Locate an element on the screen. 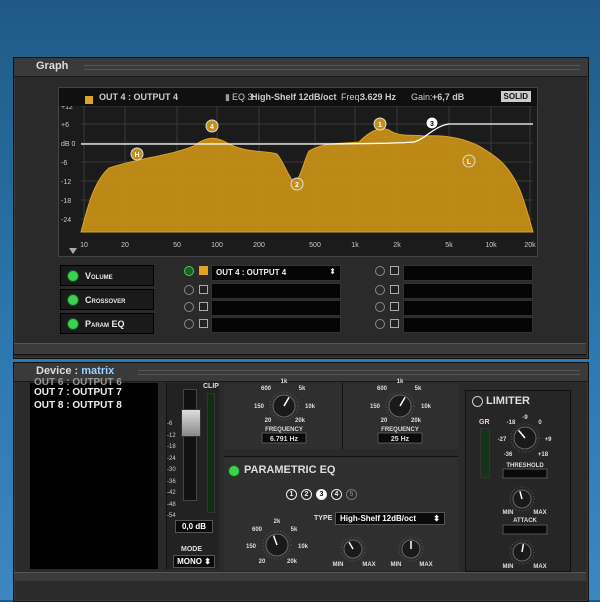  channel-label: OUT 4 : OUTPUT 4 is located at coordinates (139, 97).